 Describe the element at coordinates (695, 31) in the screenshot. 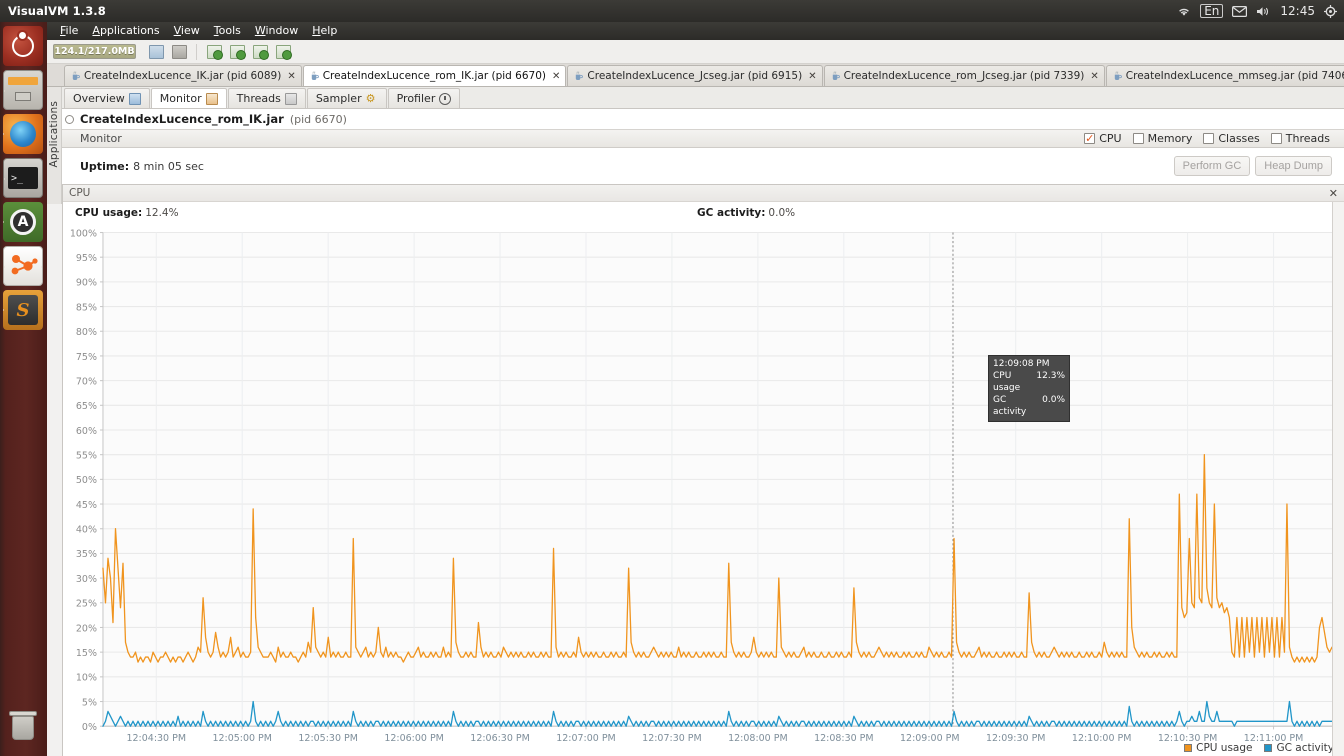

I see `menu-bar: File Applications View Tools Window Help` at that location.